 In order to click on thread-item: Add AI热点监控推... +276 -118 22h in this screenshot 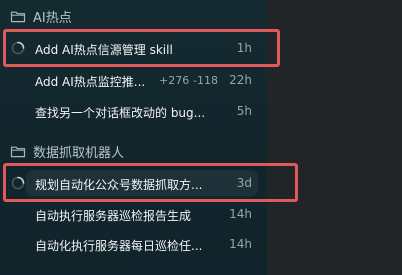, I will do `click(131, 80)`.